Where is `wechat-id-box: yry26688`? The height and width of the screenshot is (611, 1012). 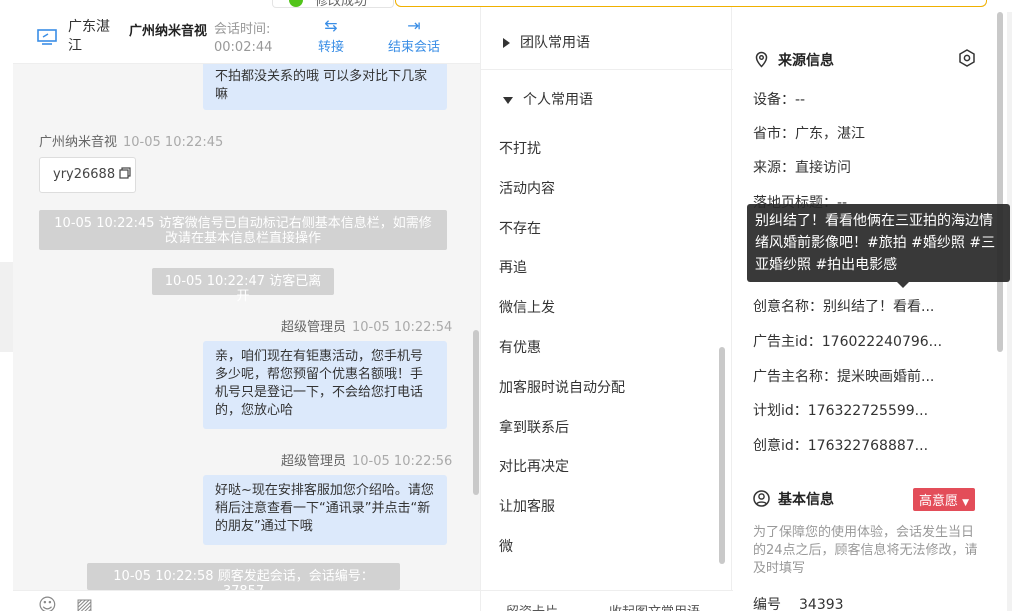 wechat-id-box: yry26688 is located at coordinates (87, 175).